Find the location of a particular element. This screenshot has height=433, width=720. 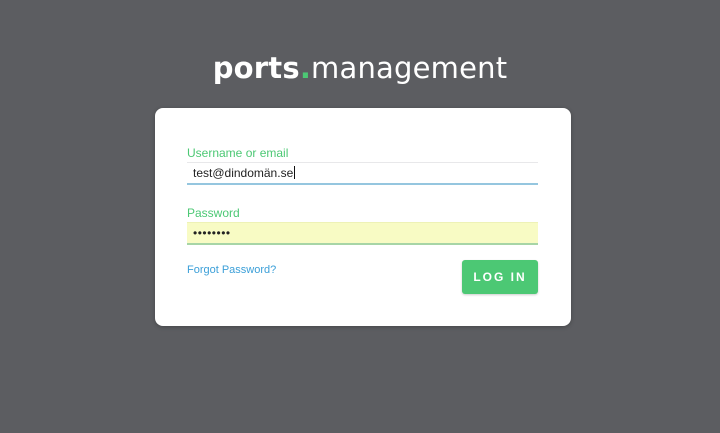

username-label: Username or email is located at coordinates (238, 153).